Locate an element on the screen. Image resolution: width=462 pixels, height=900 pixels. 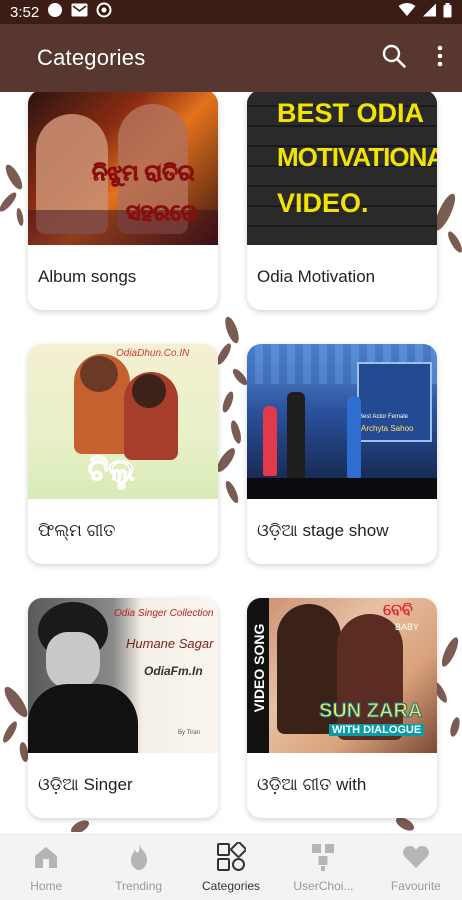
album-songs-thumb-title-2: ସହରରେ is located at coordinates (162, 213).